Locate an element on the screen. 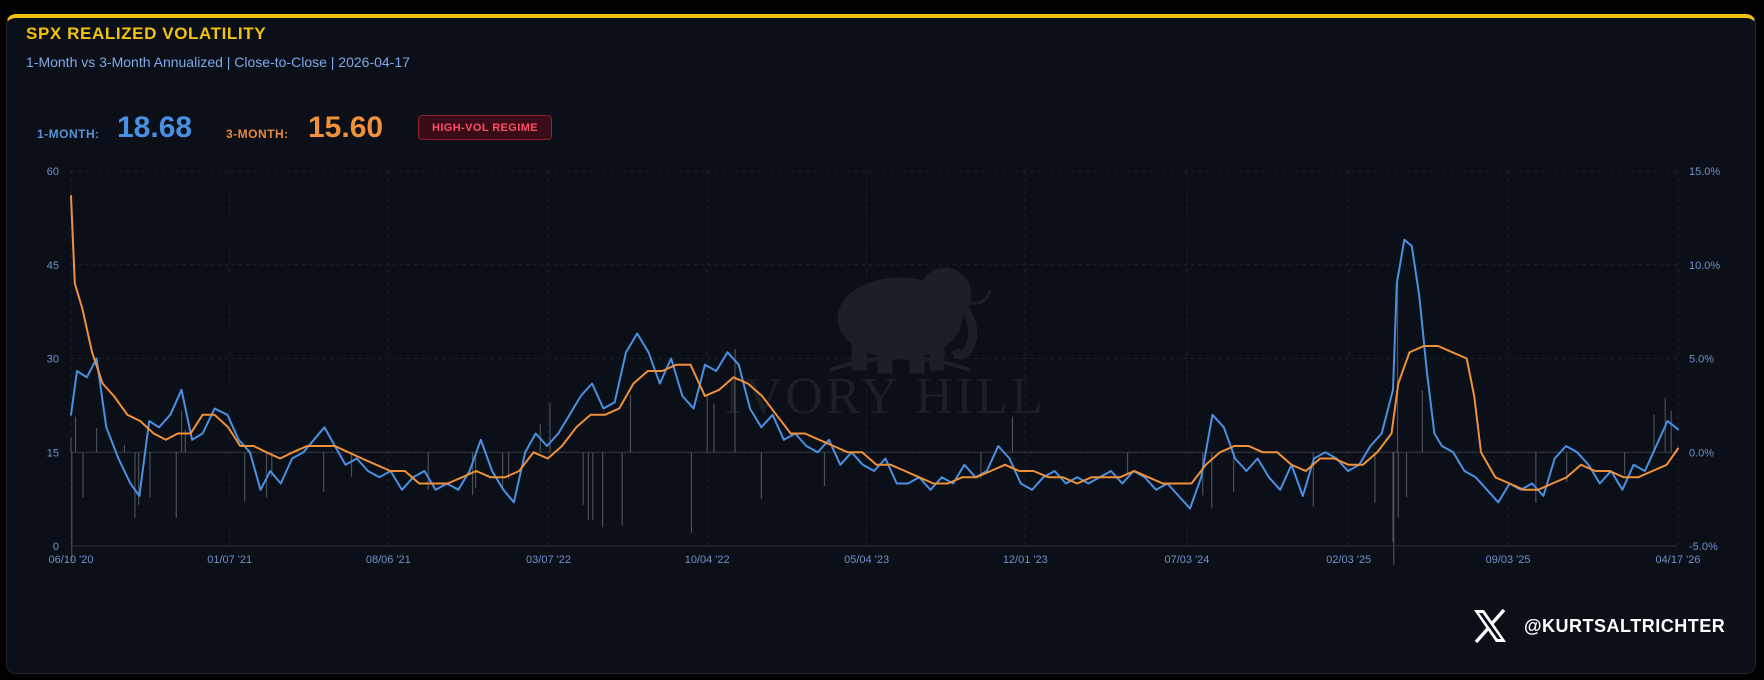 The width and height of the screenshot is (1764, 680). x-tick-label: 10/04 '22 is located at coordinates (707, 560).